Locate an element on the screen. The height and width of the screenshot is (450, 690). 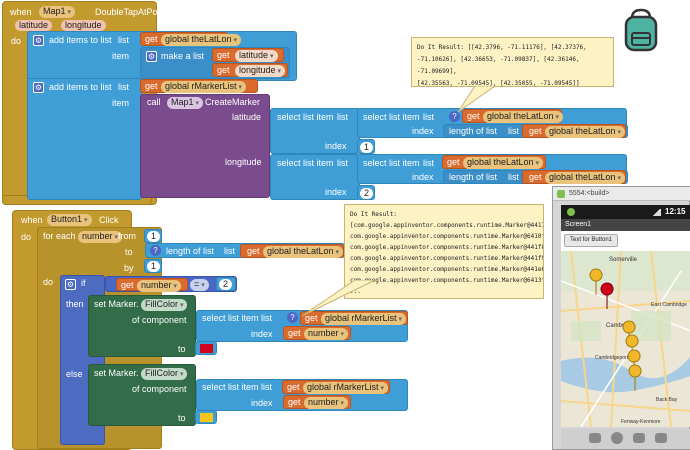
get-longitude: get longitude is located at coordinates (250, 70).